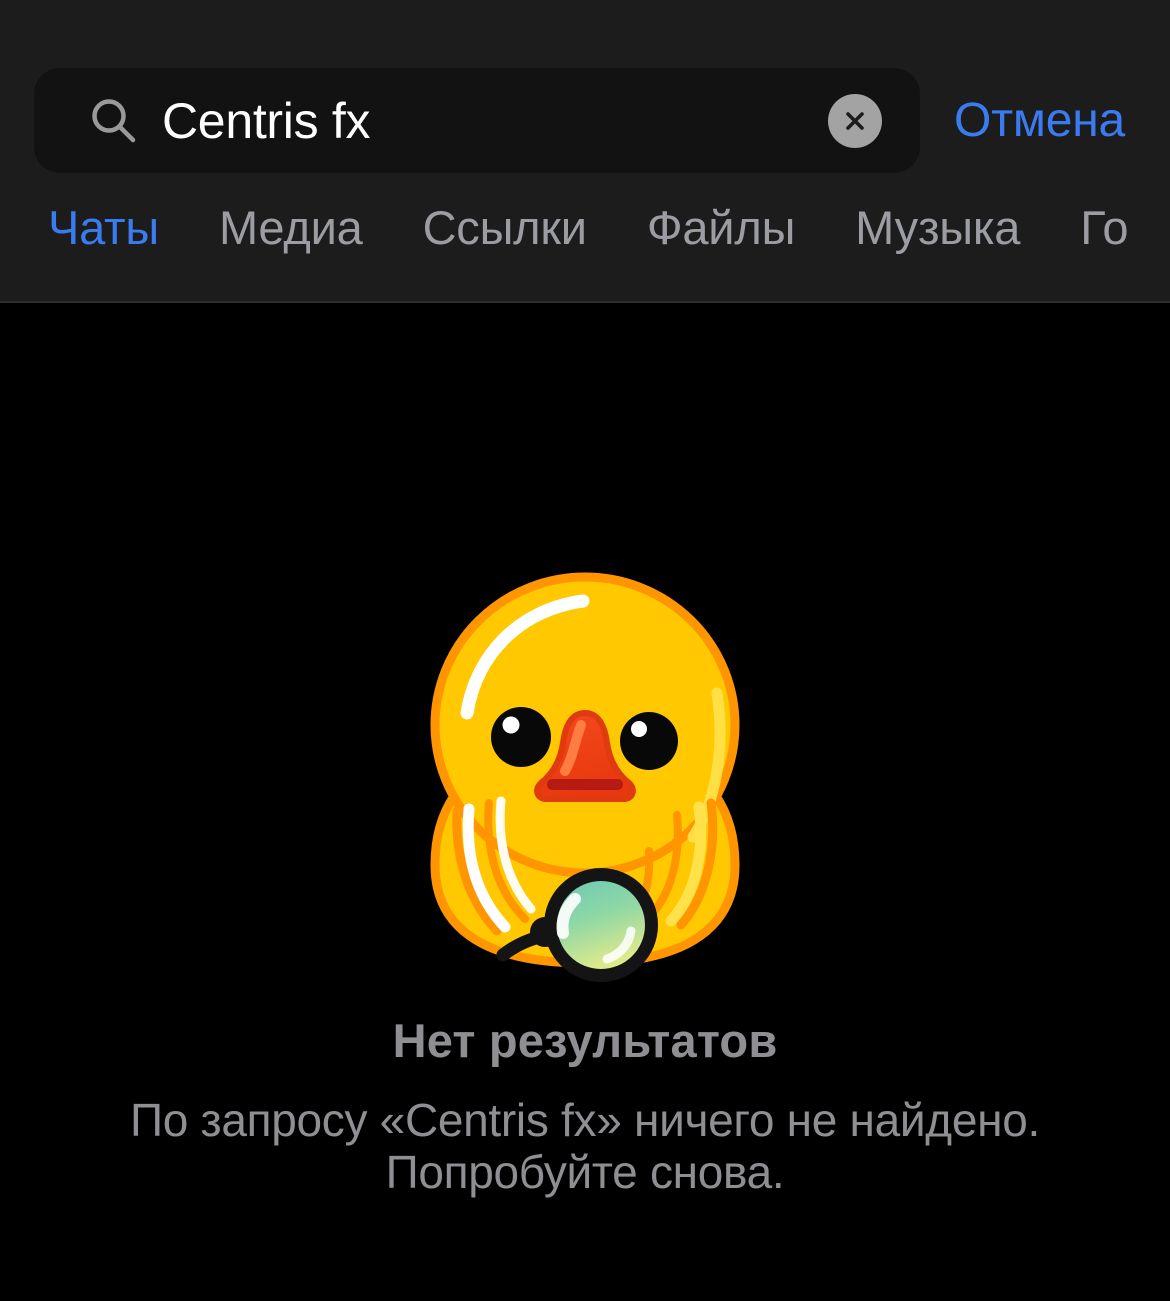  I want to click on tab-label: Ссылки, so click(504, 227).